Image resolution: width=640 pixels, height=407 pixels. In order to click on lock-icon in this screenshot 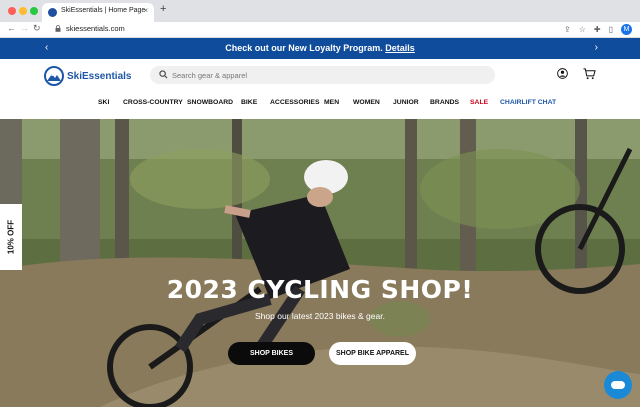, I will do `click(58, 28)`.